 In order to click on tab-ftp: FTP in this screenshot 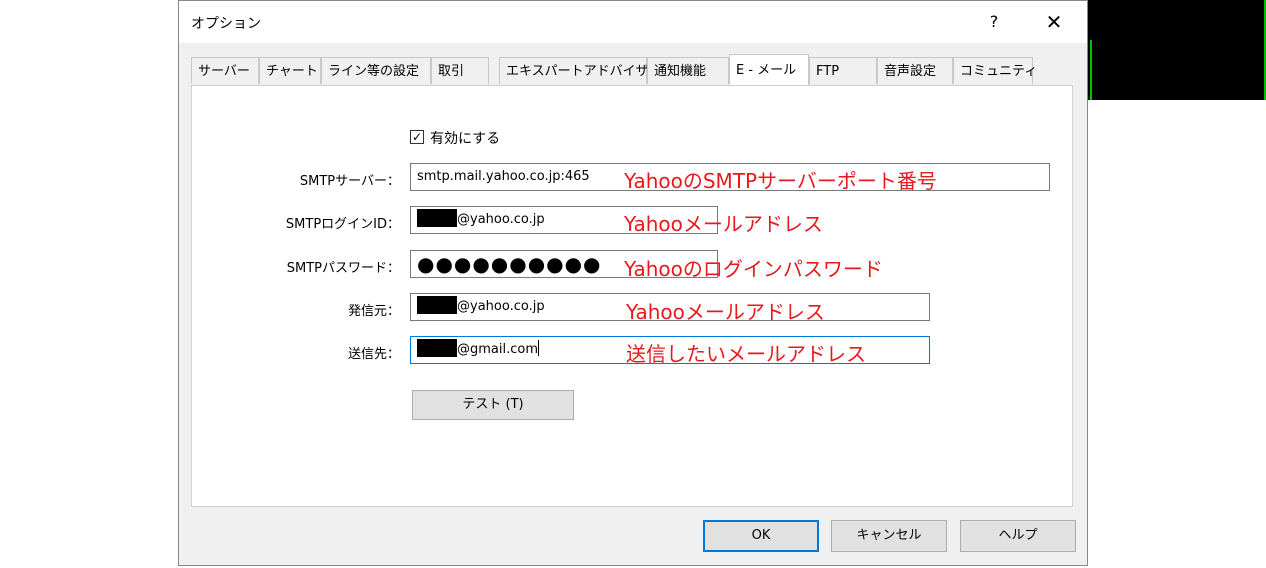, I will do `click(843, 70)`.